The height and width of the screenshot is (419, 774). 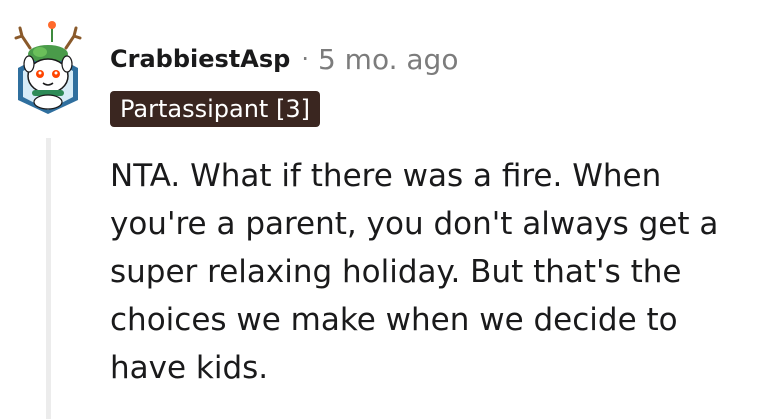 I want to click on comment-meta: CrabbiestAsp · 5 mo. ago, so click(x=284, y=59).